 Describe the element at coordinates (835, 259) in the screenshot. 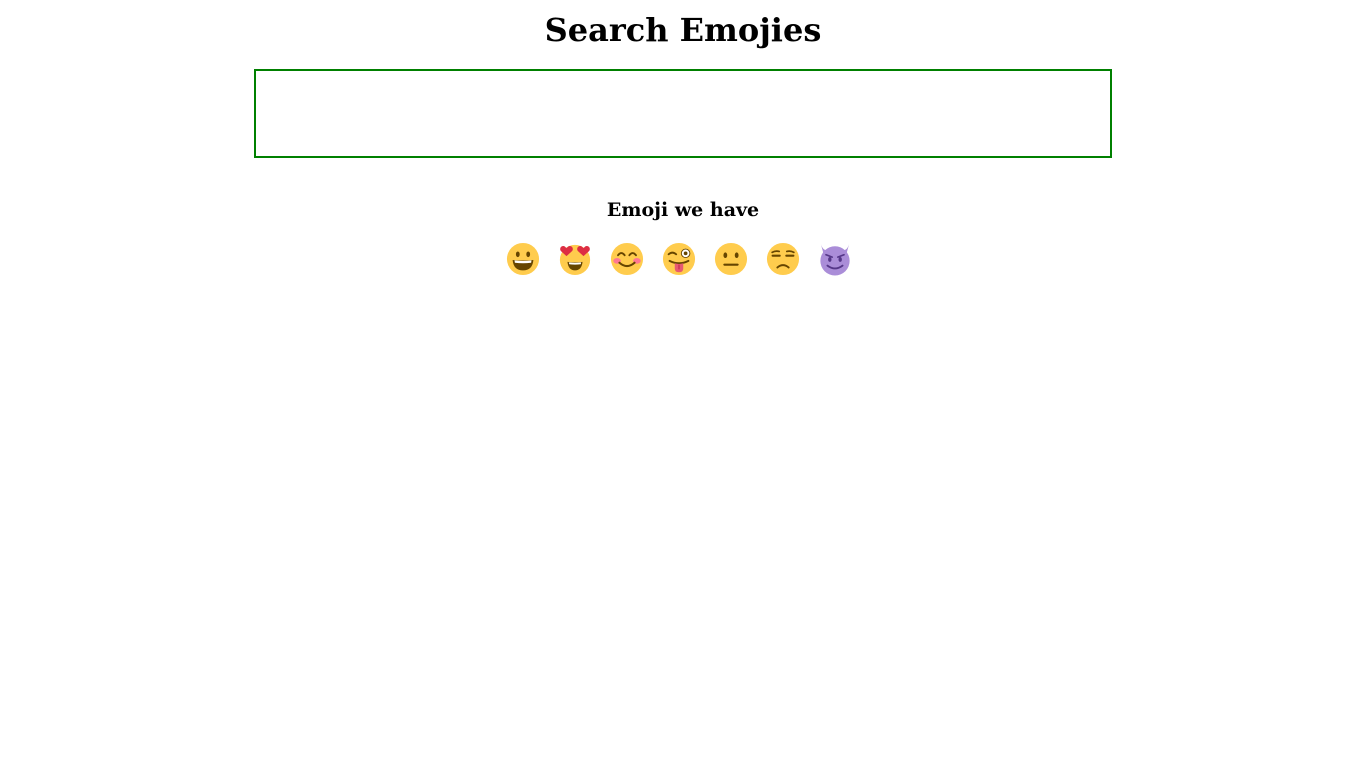

I see `emoji-devil-face-icon` at that location.